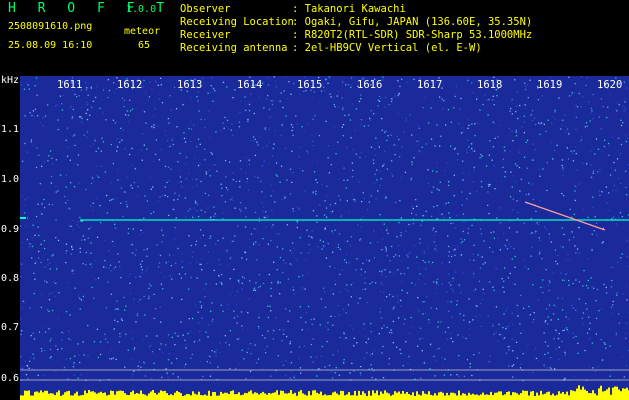 The height and width of the screenshot is (400, 629). What do you see at coordinates (412, 22) in the screenshot?
I see `info-value-location: : Ogaki, Gifu, JAPAN (136.60E, 35.35N)` at bounding box center [412, 22].